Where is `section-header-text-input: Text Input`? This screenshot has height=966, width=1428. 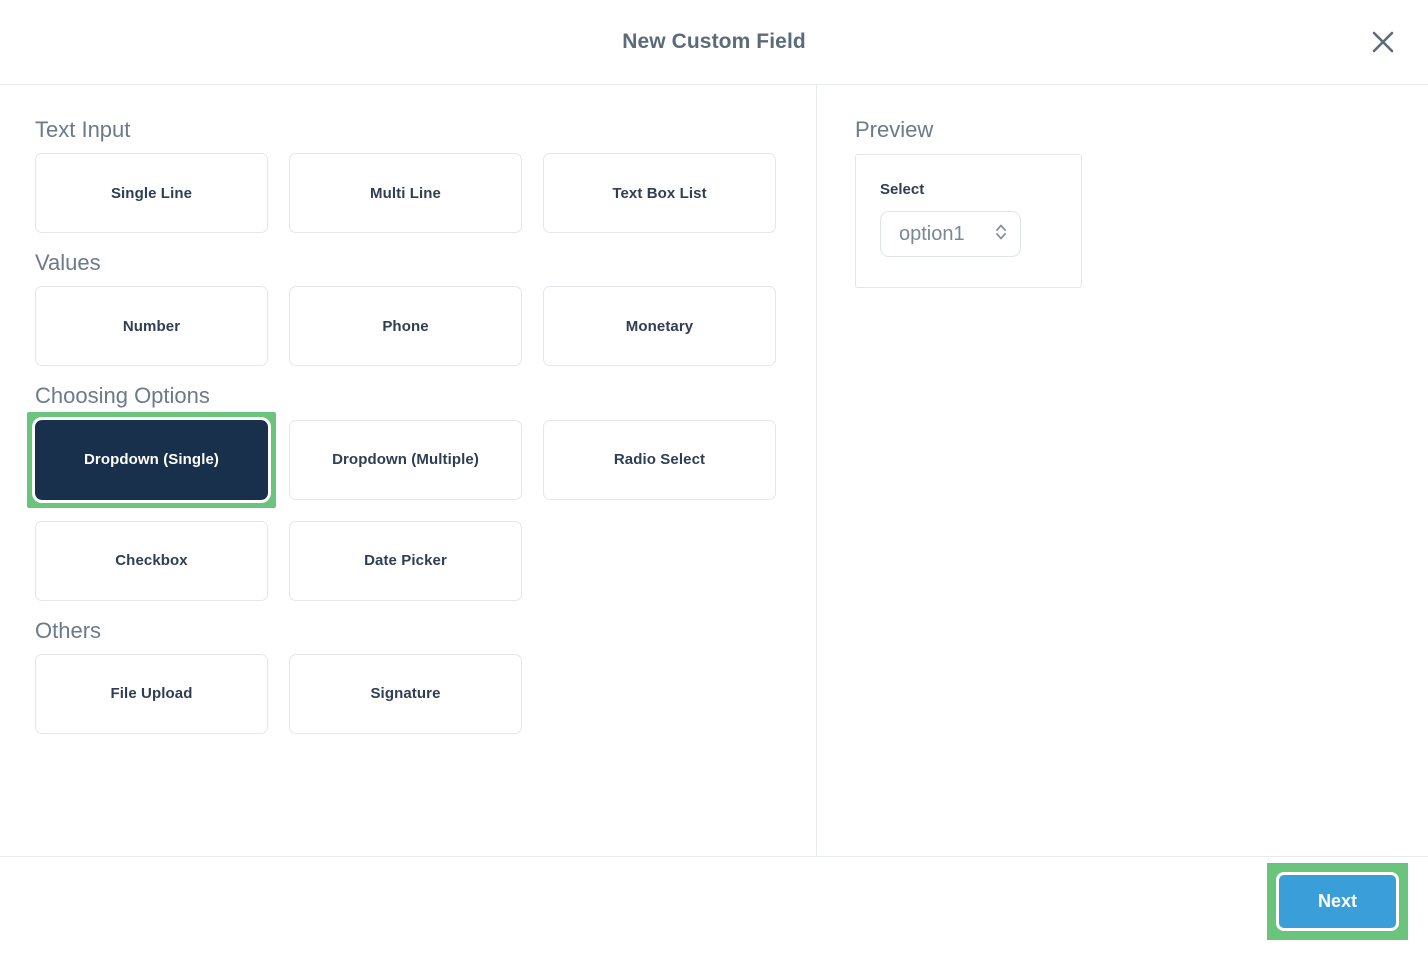
section-header-text-input: Text Input is located at coordinates (83, 129).